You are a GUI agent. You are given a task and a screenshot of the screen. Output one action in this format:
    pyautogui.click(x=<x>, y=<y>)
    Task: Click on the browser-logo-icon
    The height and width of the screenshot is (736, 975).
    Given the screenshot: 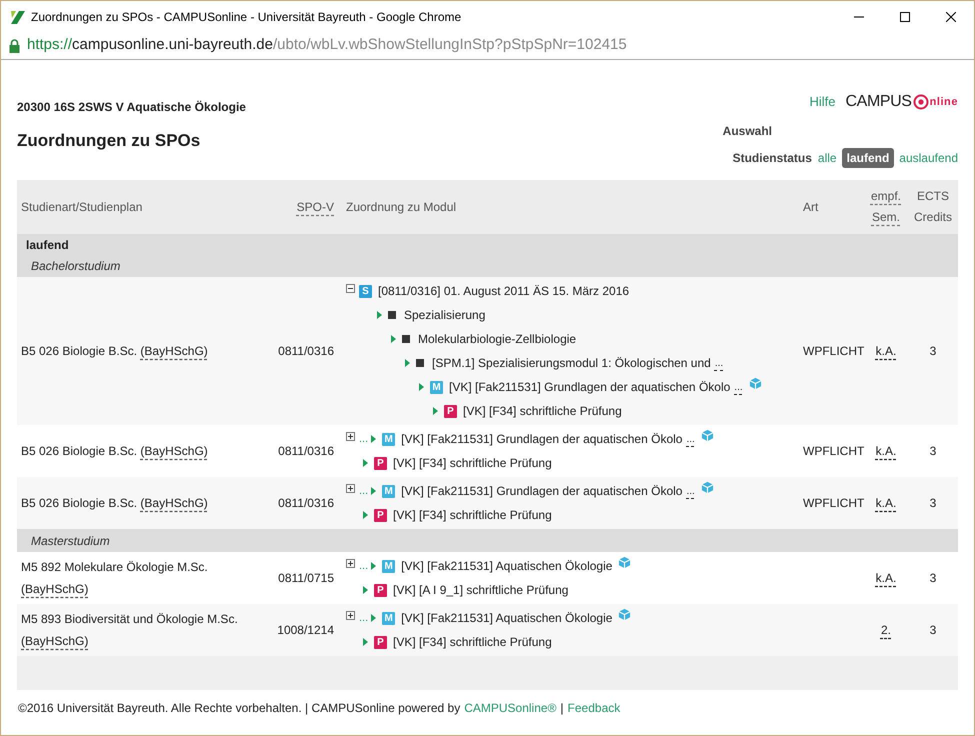 What is the action you would take?
    pyautogui.click(x=18, y=16)
    